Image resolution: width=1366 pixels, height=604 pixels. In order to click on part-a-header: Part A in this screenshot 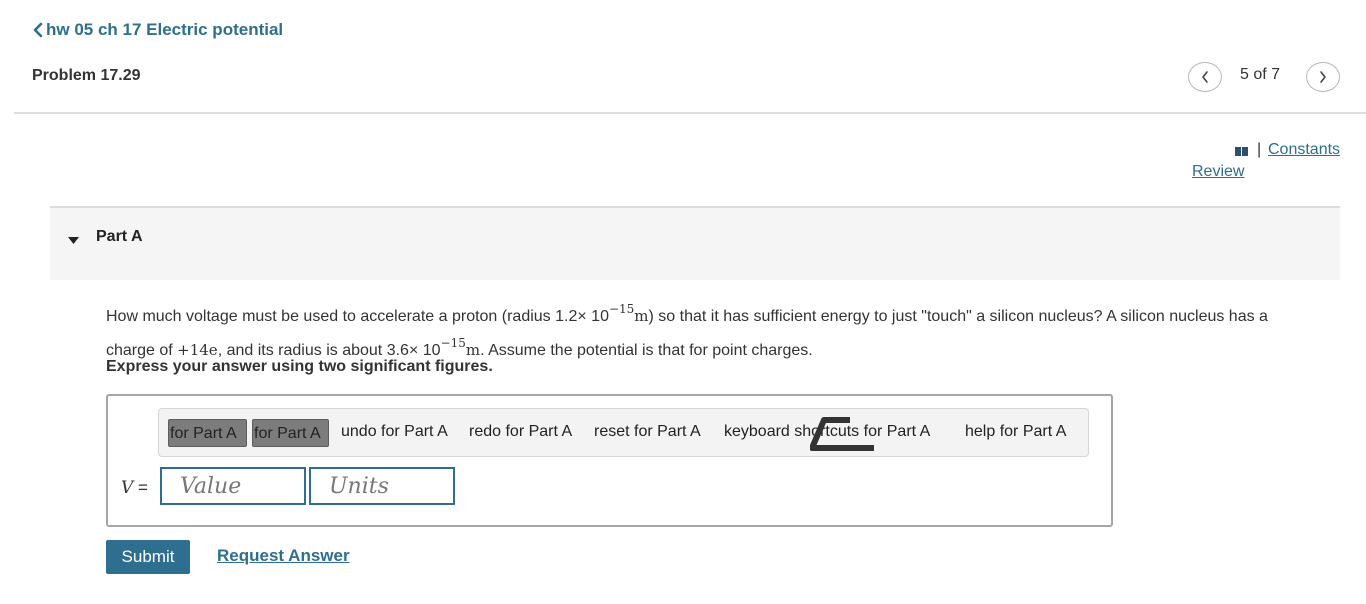, I will do `click(695, 243)`.